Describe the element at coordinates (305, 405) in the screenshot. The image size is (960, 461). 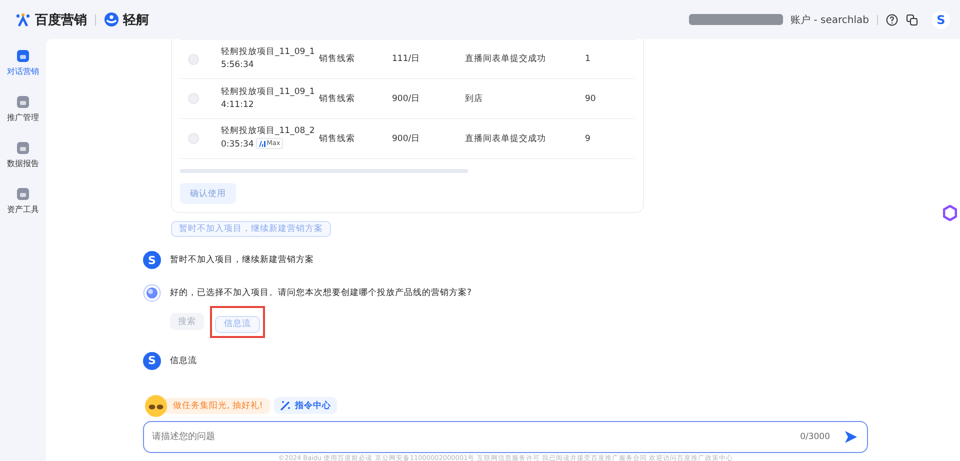
I see `command-center-button: 指令中心` at that location.